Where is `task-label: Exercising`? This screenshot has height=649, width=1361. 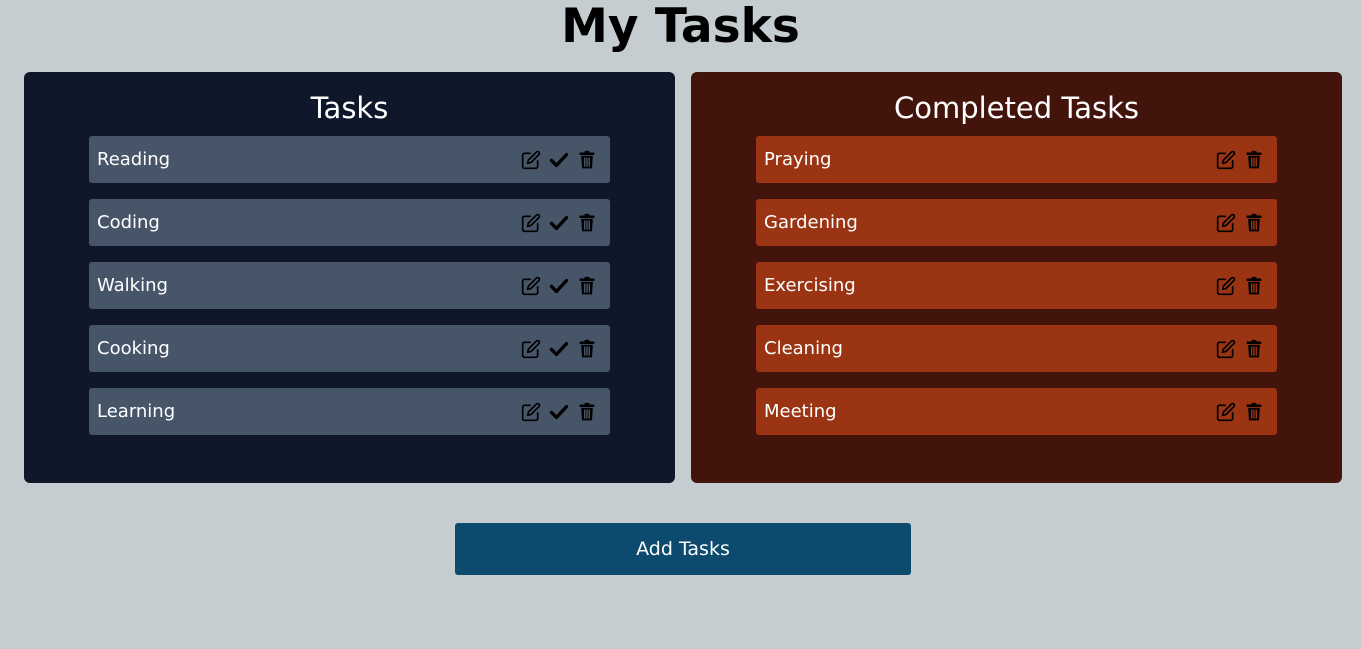 task-label: Exercising is located at coordinates (810, 285).